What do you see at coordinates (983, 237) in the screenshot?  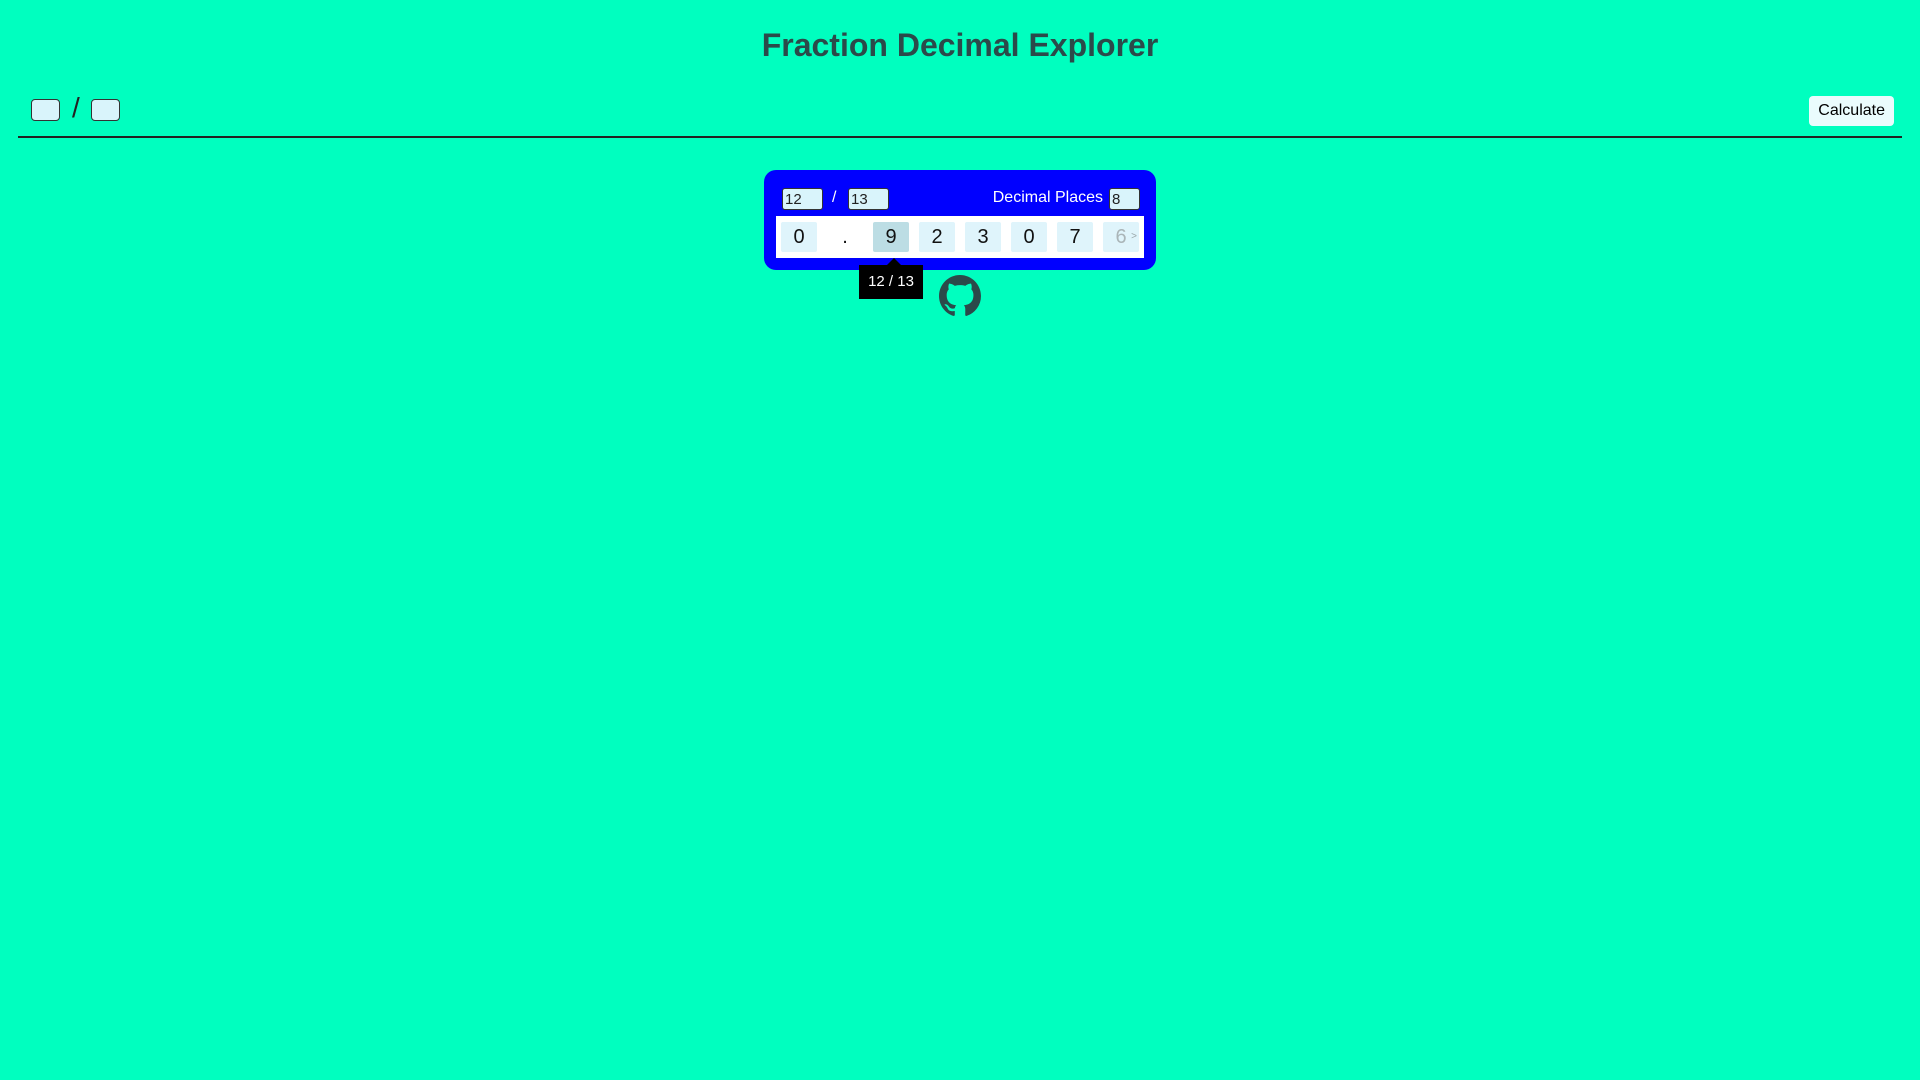 I see `digit-cell: 3` at bounding box center [983, 237].